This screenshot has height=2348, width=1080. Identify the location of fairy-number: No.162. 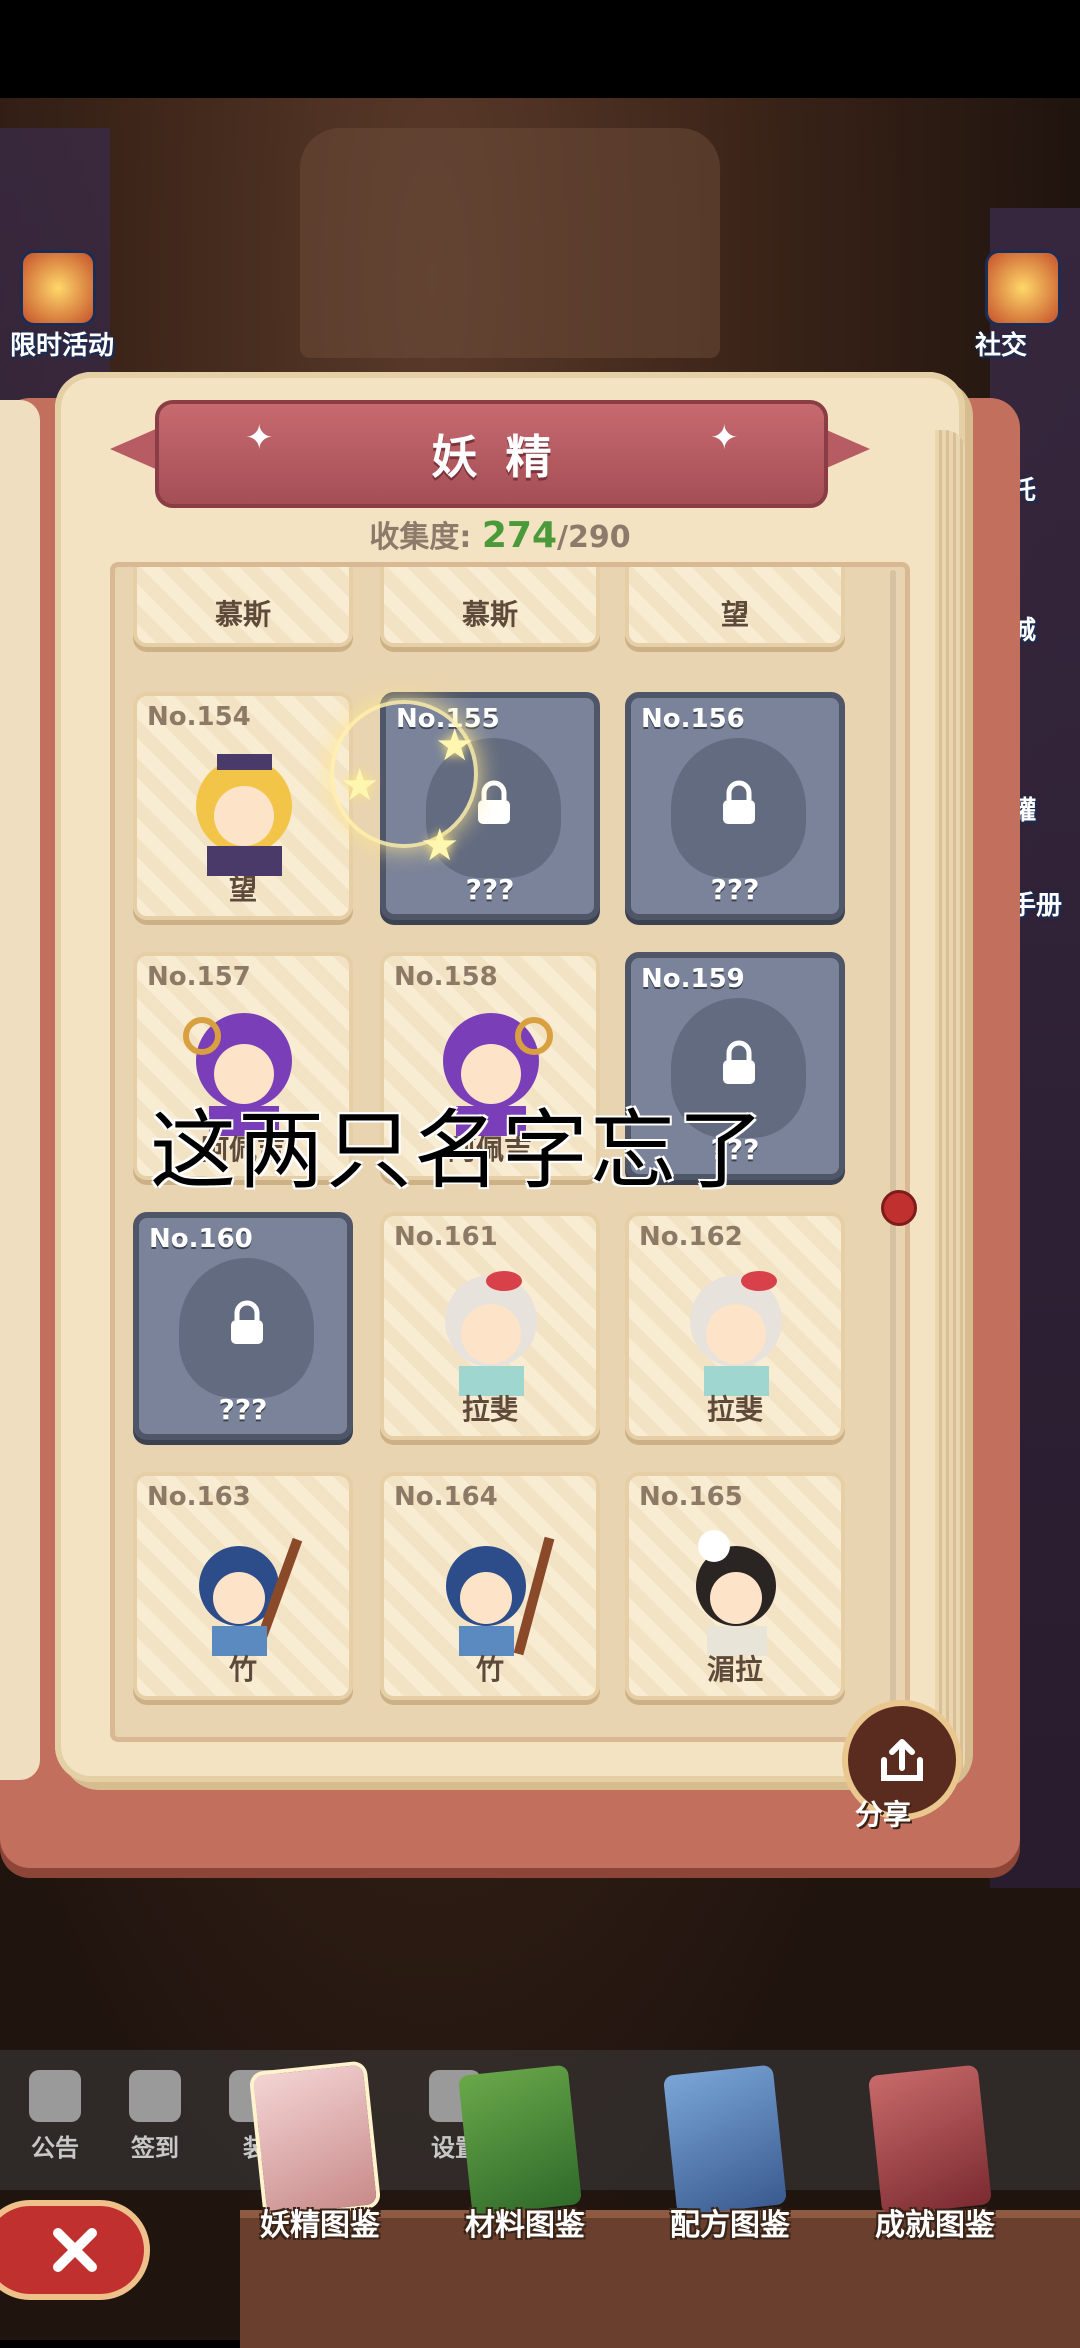
(691, 1237).